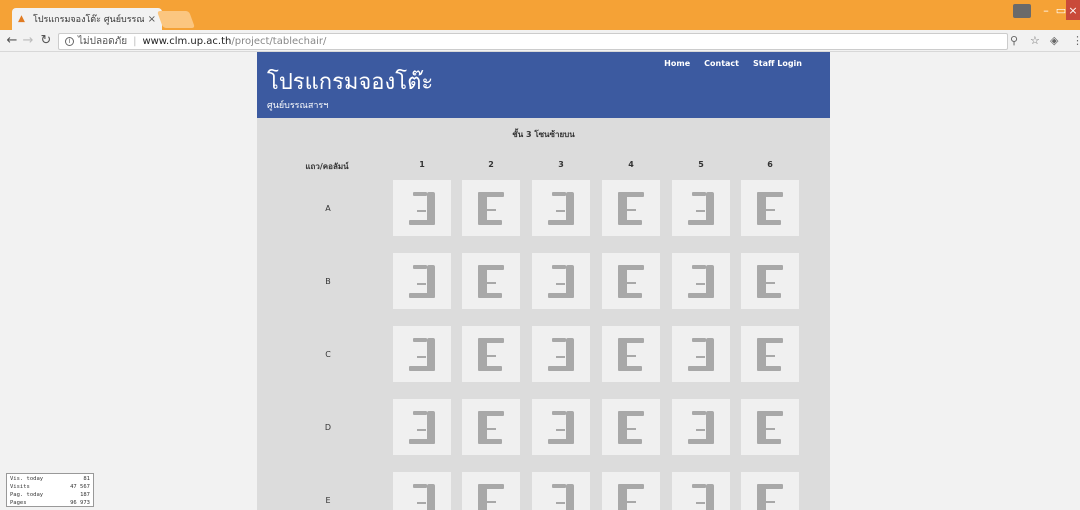 This screenshot has width=1080, height=510. I want to click on column-header-5: 5, so click(701, 164).